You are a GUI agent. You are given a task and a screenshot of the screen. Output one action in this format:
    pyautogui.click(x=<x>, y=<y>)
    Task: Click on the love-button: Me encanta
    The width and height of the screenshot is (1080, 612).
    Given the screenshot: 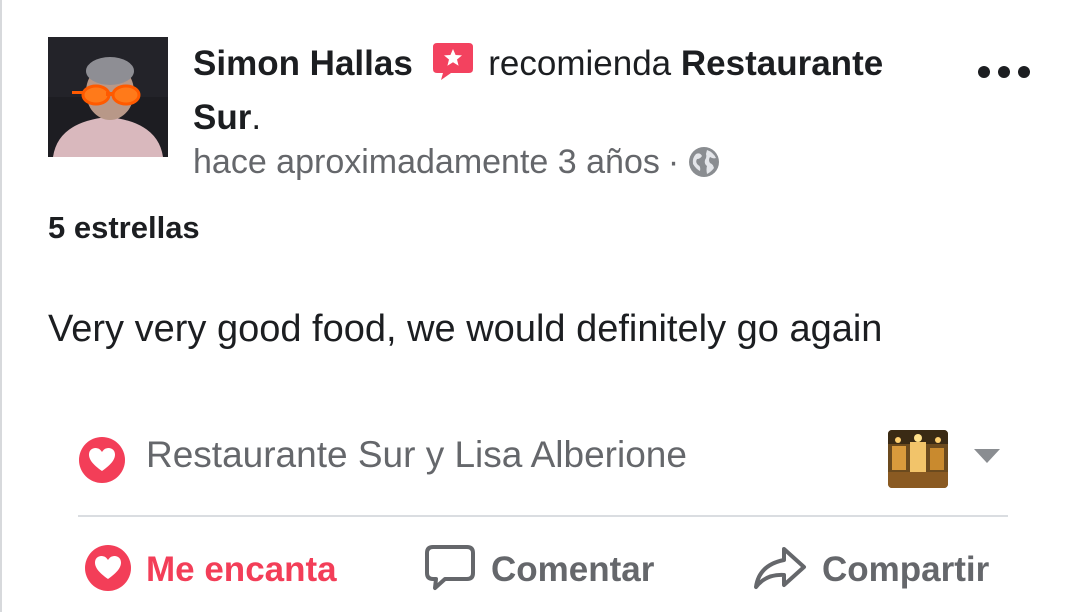 What is the action you would take?
    pyautogui.click(x=210, y=570)
    